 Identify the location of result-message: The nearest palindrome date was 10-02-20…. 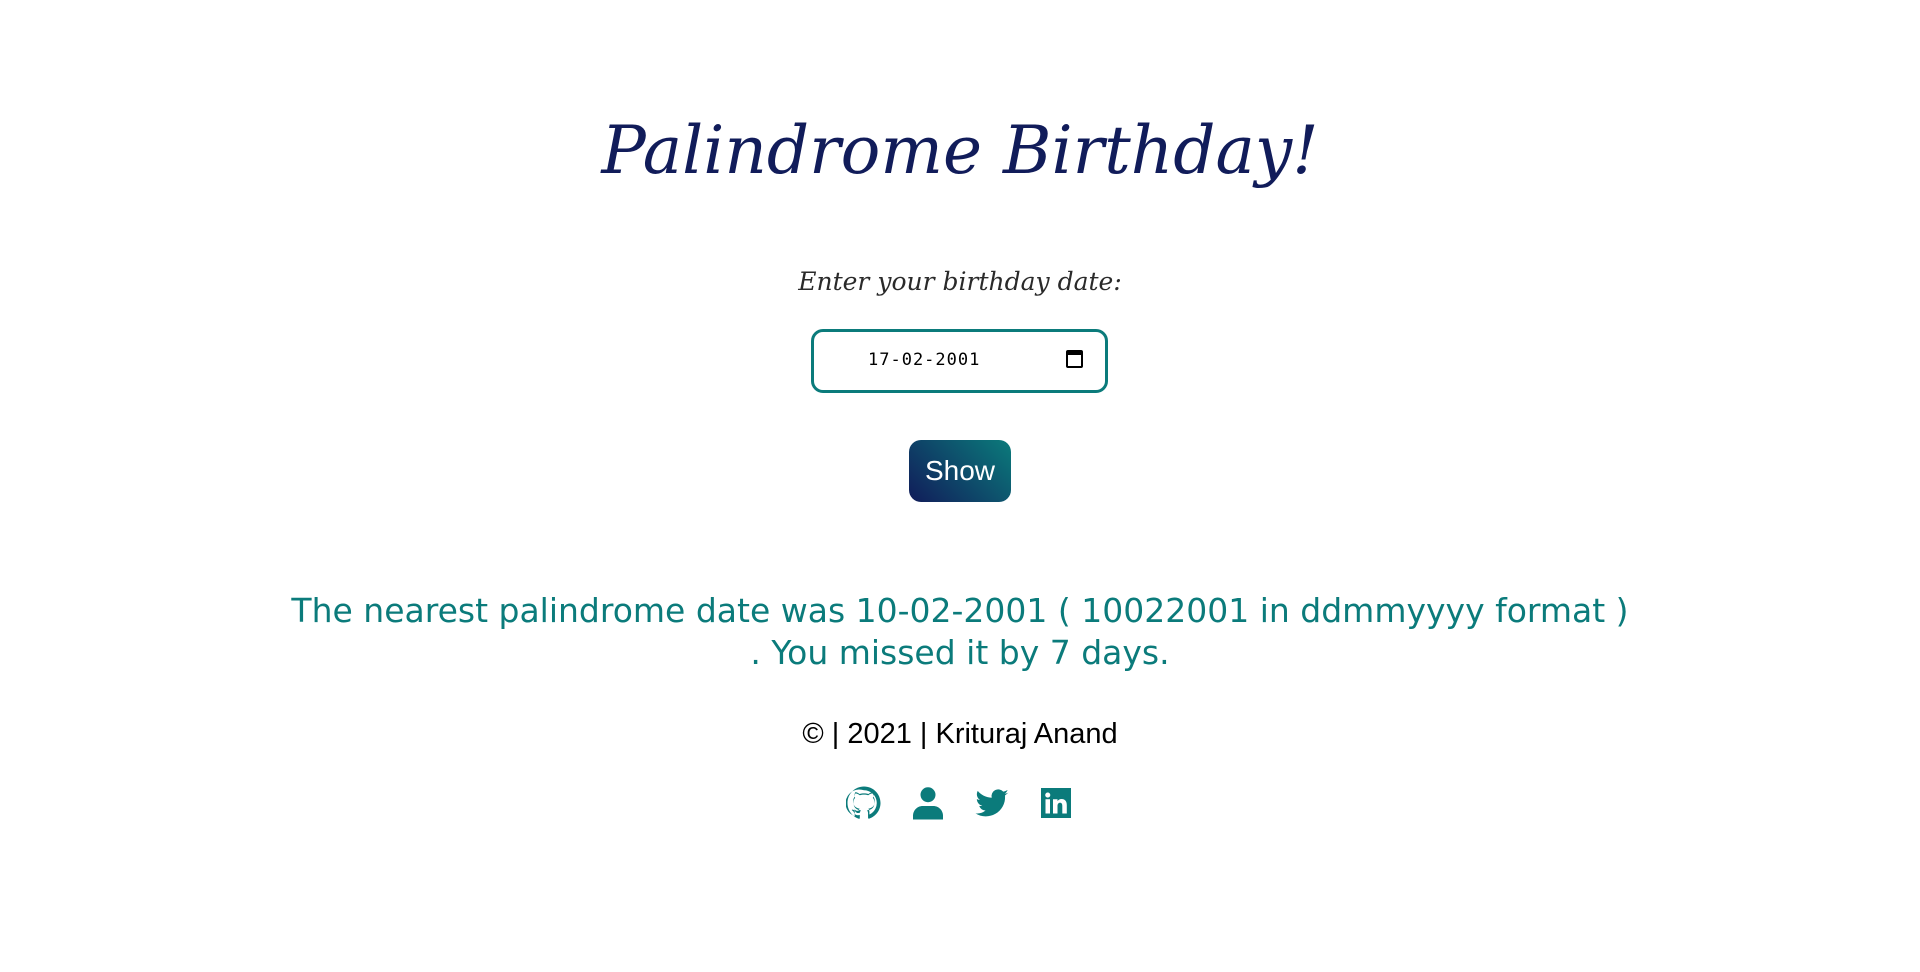
(960, 632).